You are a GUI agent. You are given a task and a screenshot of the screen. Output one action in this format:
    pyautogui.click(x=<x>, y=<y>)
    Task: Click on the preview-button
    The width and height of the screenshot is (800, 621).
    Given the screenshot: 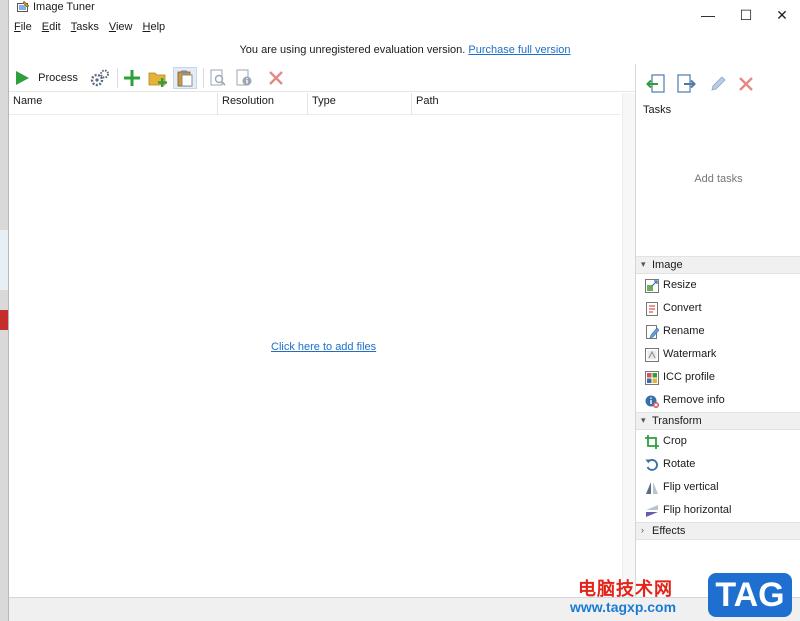 What is the action you would take?
    pyautogui.click(x=218, y=78)
    